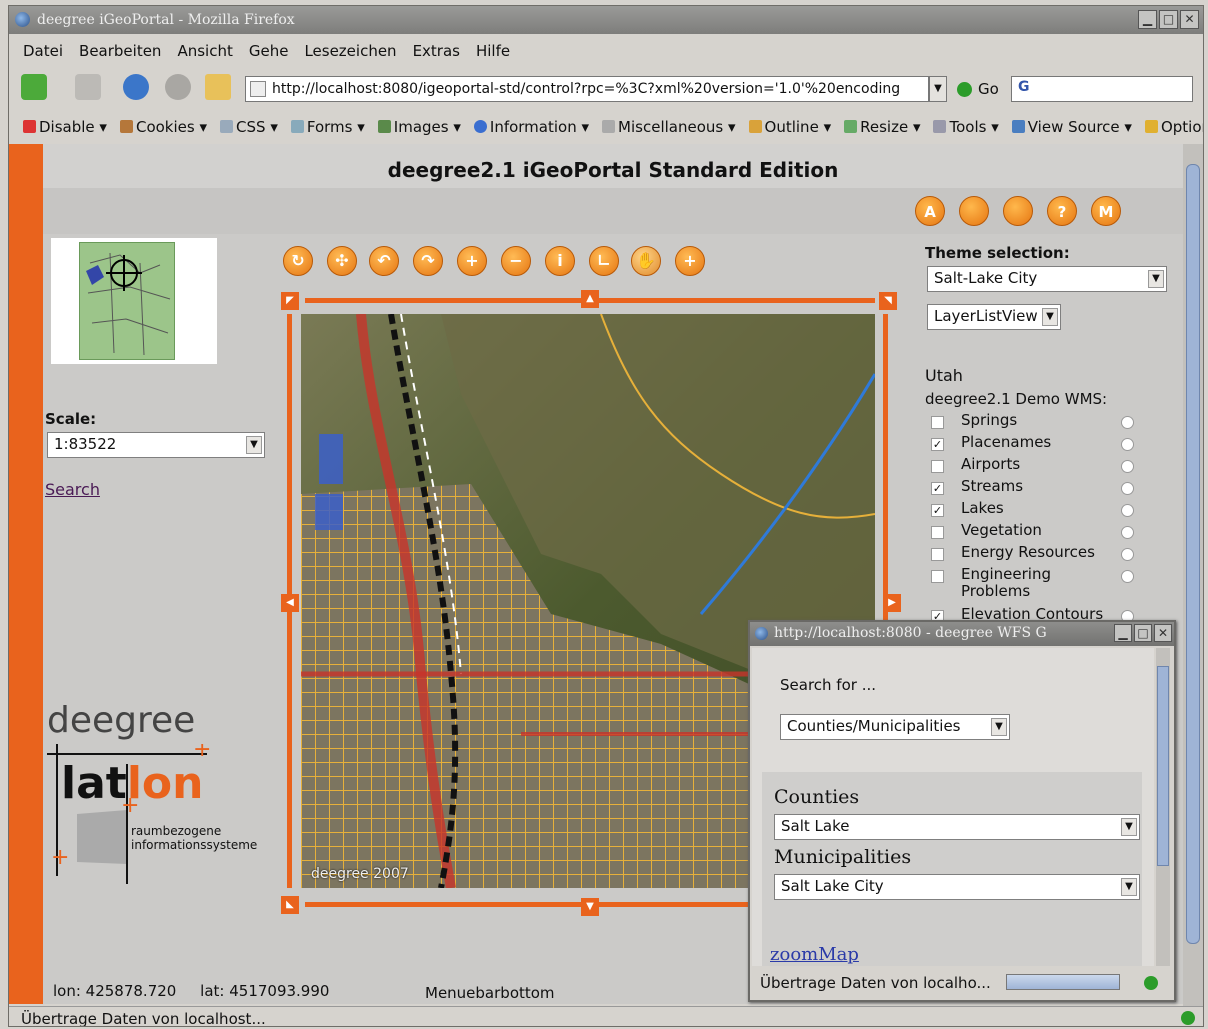 This screenshot has width=1208, height=1029. I want to click on close-button: ✕, so click(1189, 19).